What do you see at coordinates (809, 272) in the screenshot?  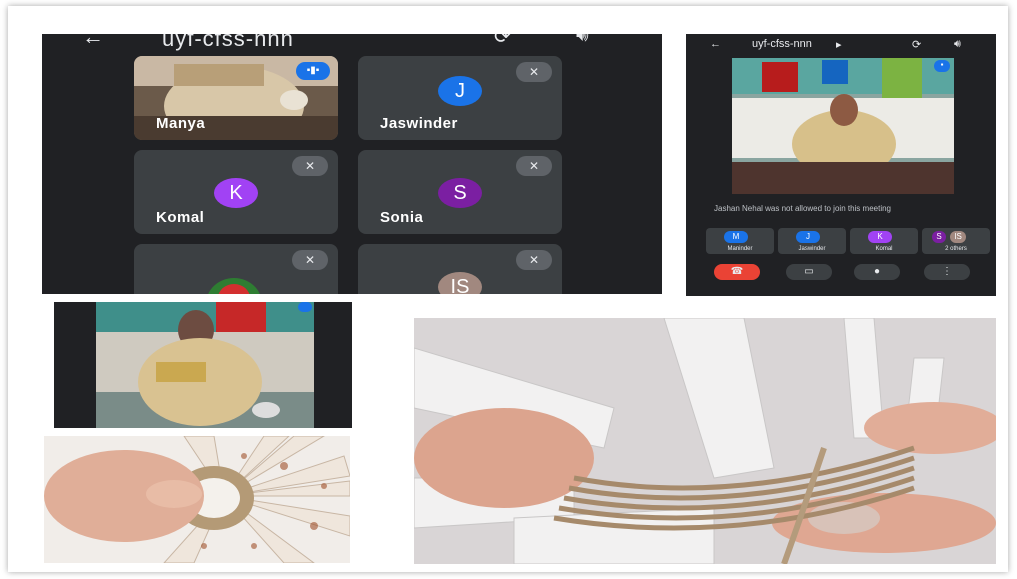 I see `camera-toggle-button: ▭` at bounding box center [809, 272].